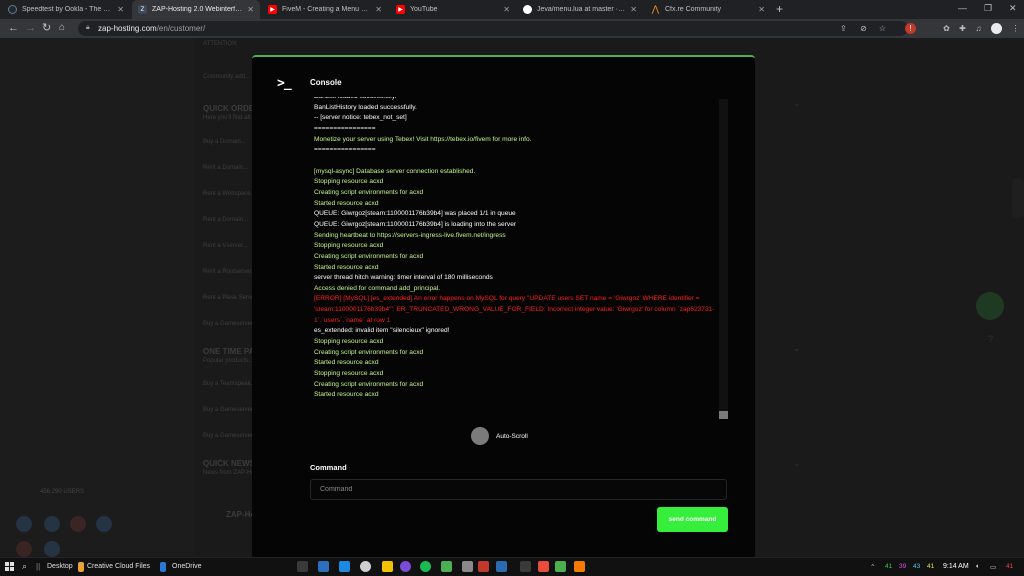 The width and height of the screenshot is (1024, 576). What do you see at coordinates (910, 28) in the screenshot?
I see `extension-badge-icon: !` at bounding box center [910, 28].